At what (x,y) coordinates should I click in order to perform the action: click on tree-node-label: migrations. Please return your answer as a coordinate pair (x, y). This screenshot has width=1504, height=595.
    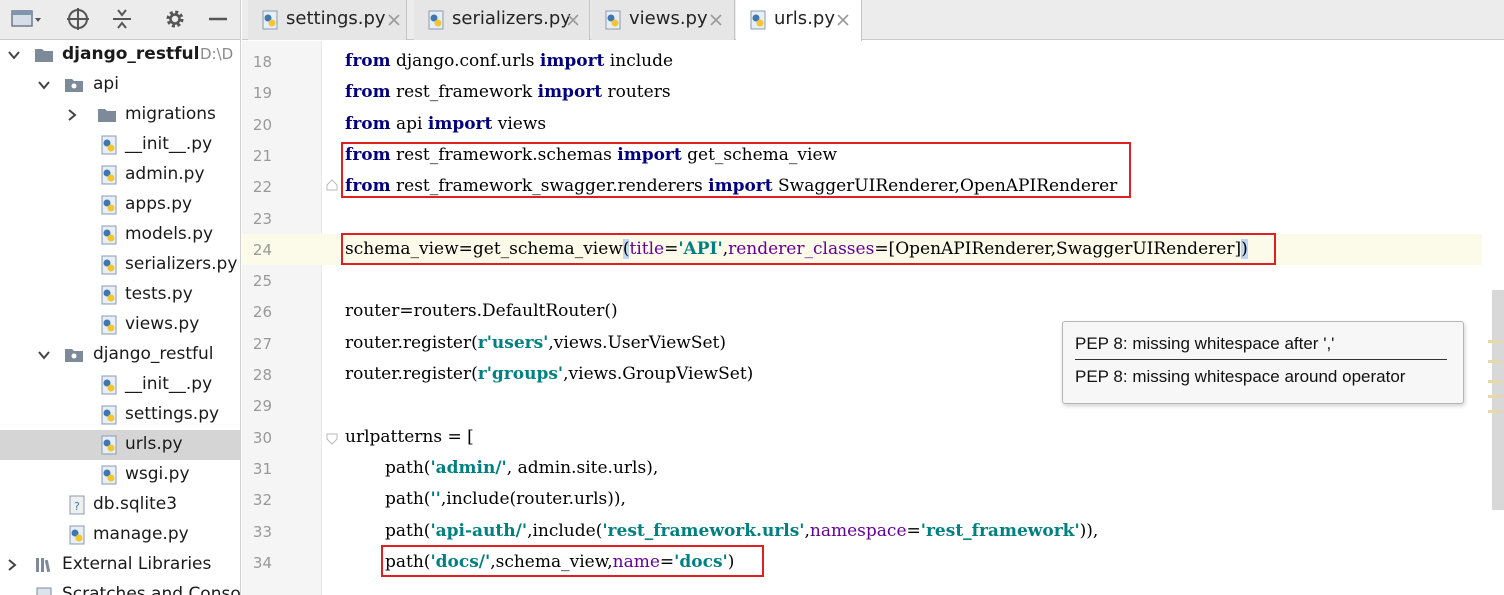
    Looking at the image, I should click on (170, 114).